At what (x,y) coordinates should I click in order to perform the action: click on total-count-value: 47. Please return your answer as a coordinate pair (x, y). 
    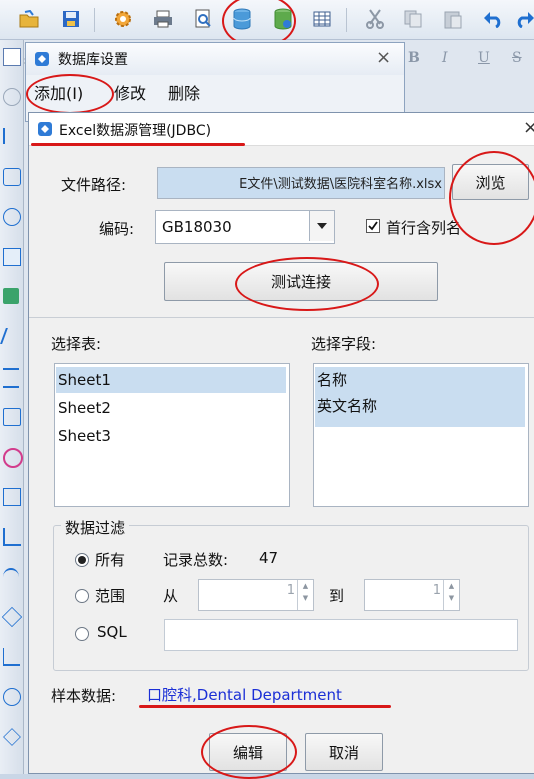
    Looking at the image, I should click on (269, 558).